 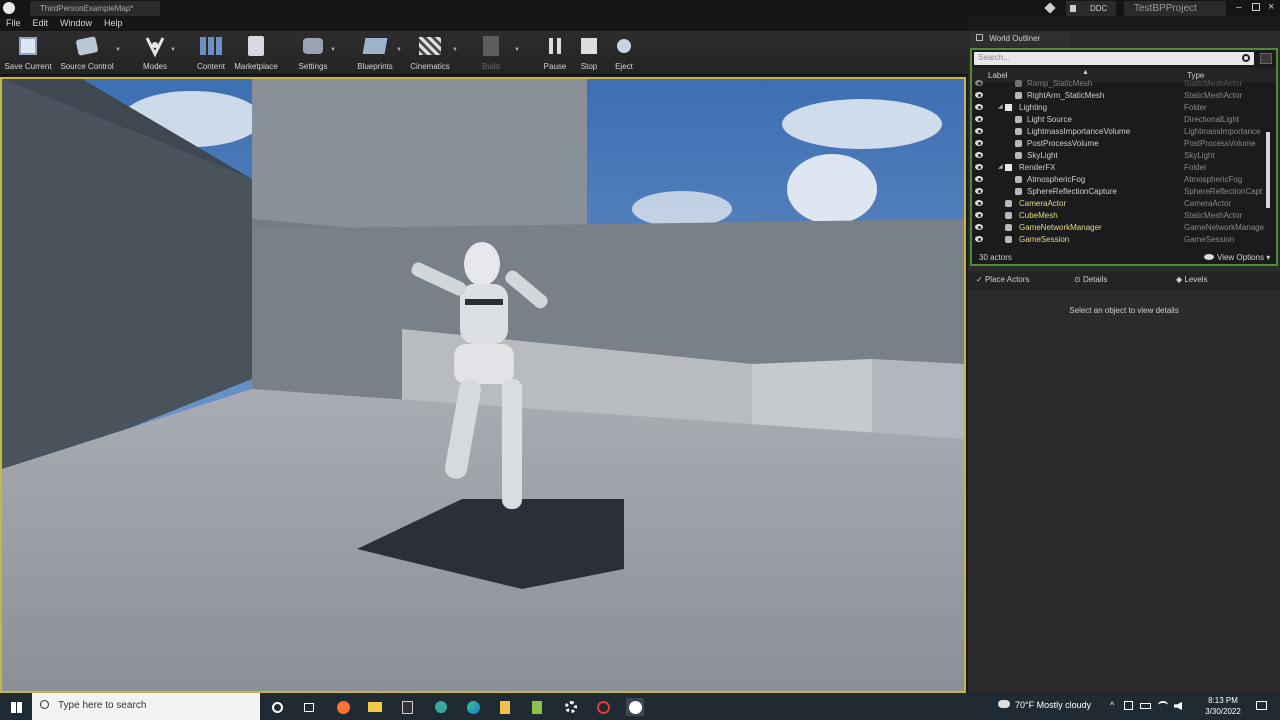 What do you see at coordinates (1223, 706) in the screenshot?
I see `clock: 8:13 PM 3/30/2022` at bounding box center [1223, 706].